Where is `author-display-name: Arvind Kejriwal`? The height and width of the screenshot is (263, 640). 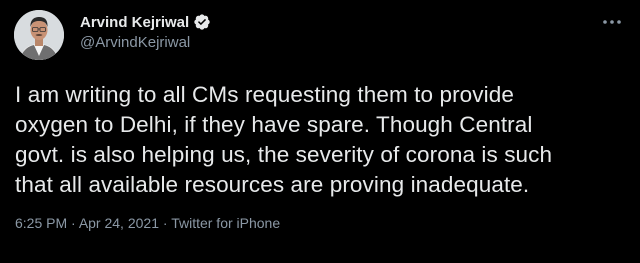 author-display-name: Arvind Kejriwal is located at coordinates (134, 22).